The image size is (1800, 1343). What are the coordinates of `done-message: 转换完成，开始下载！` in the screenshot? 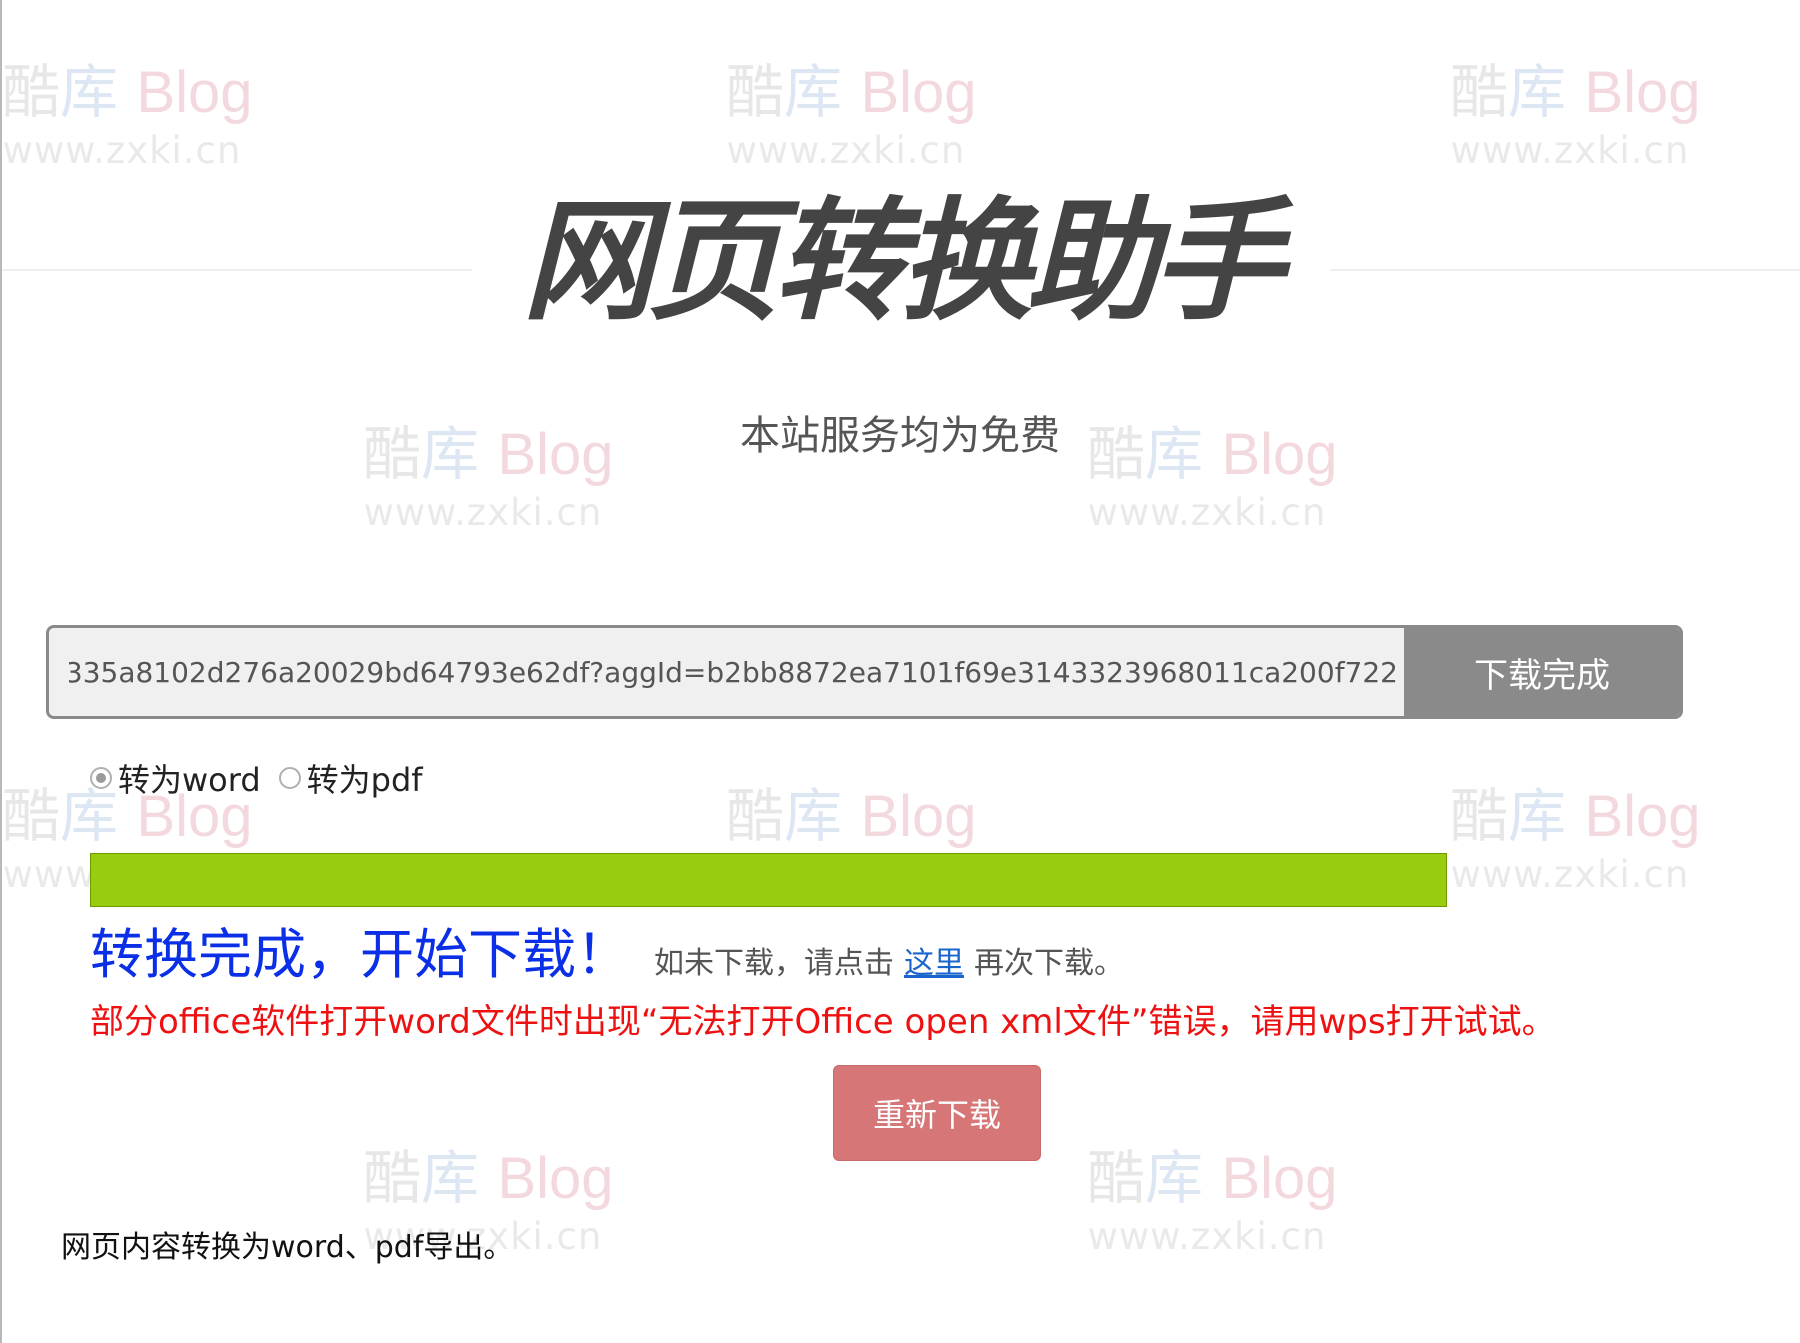 It's located at (360, 954).